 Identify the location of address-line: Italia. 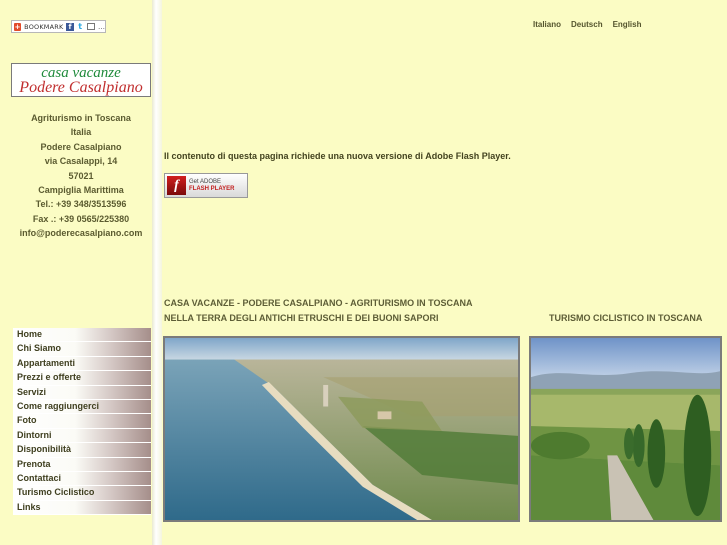
(81, 132).